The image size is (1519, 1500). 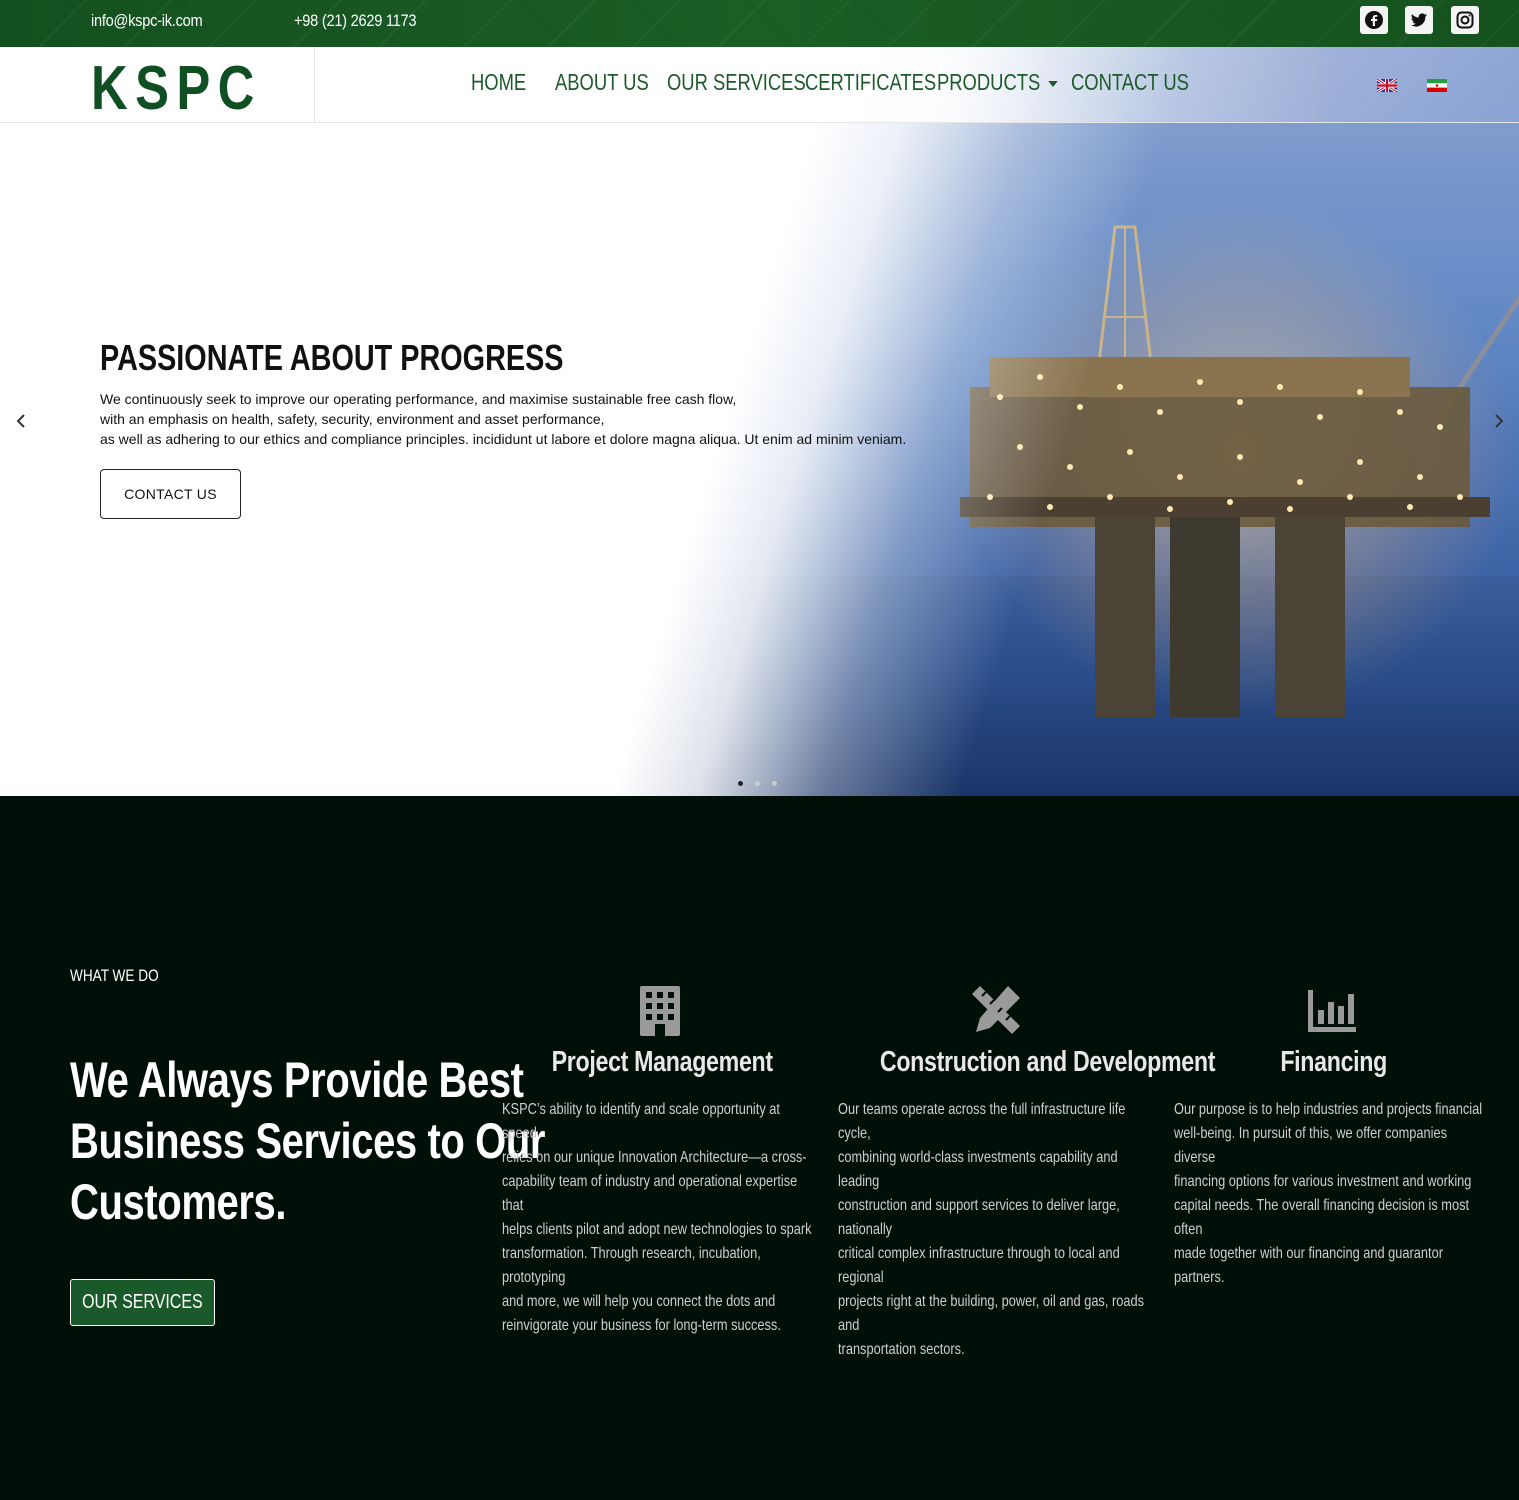 I want to click on logo-divider, so click(x=314, y=85).